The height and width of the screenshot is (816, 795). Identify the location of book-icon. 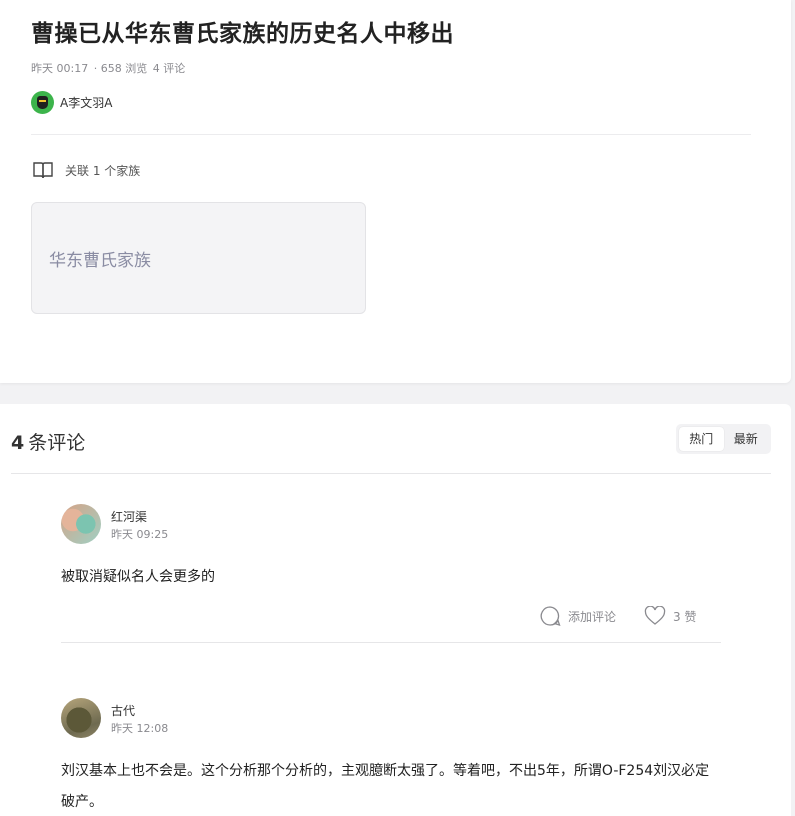
(43, 170).